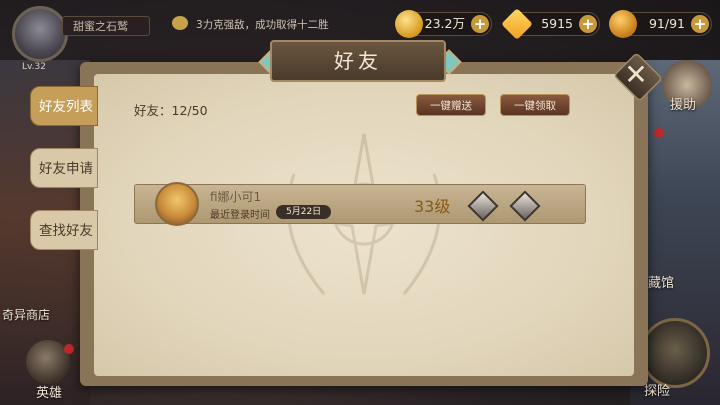 The width and height of the screenshot is (720, 405). Describe the element at coordinates (40, 34) in the screenshot. I see `player-avatar` at that location.